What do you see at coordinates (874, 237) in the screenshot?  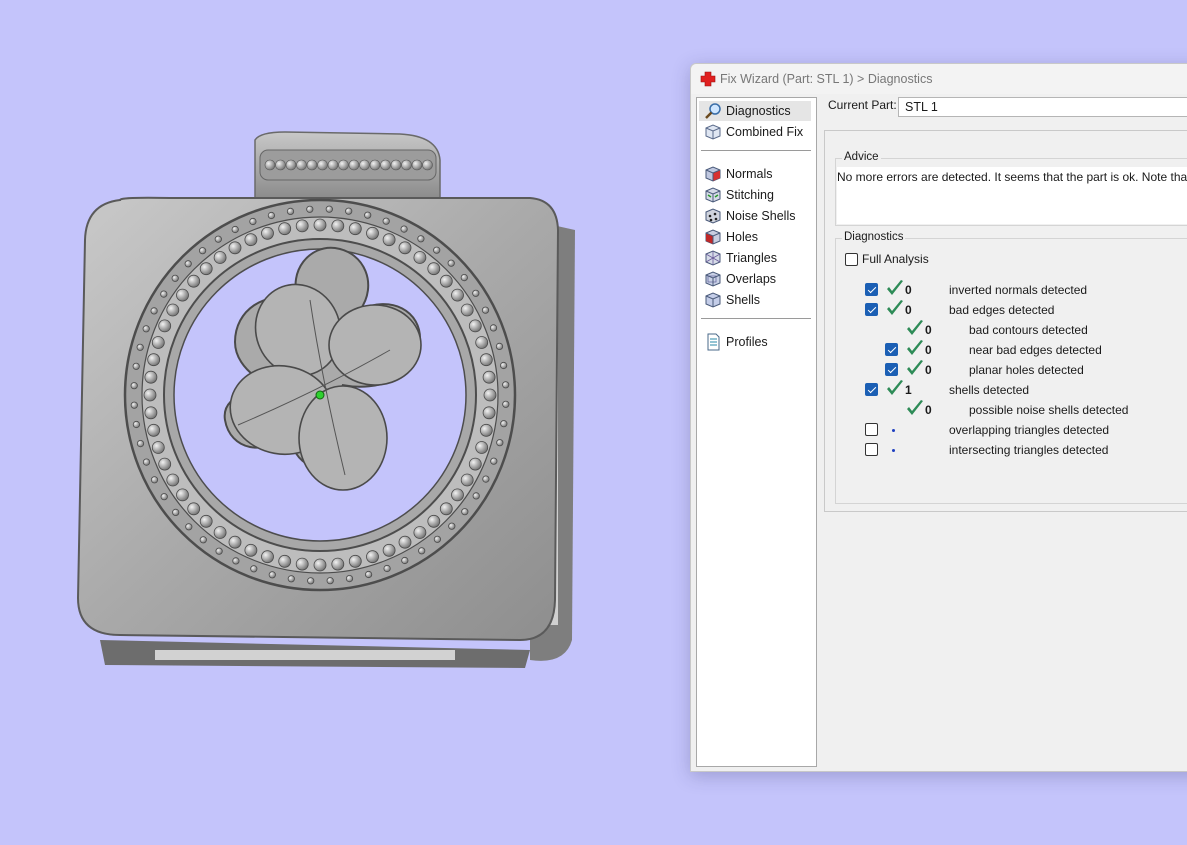 I see `diagnostics-title: Diagnostics` at bounding box center [874, 237].